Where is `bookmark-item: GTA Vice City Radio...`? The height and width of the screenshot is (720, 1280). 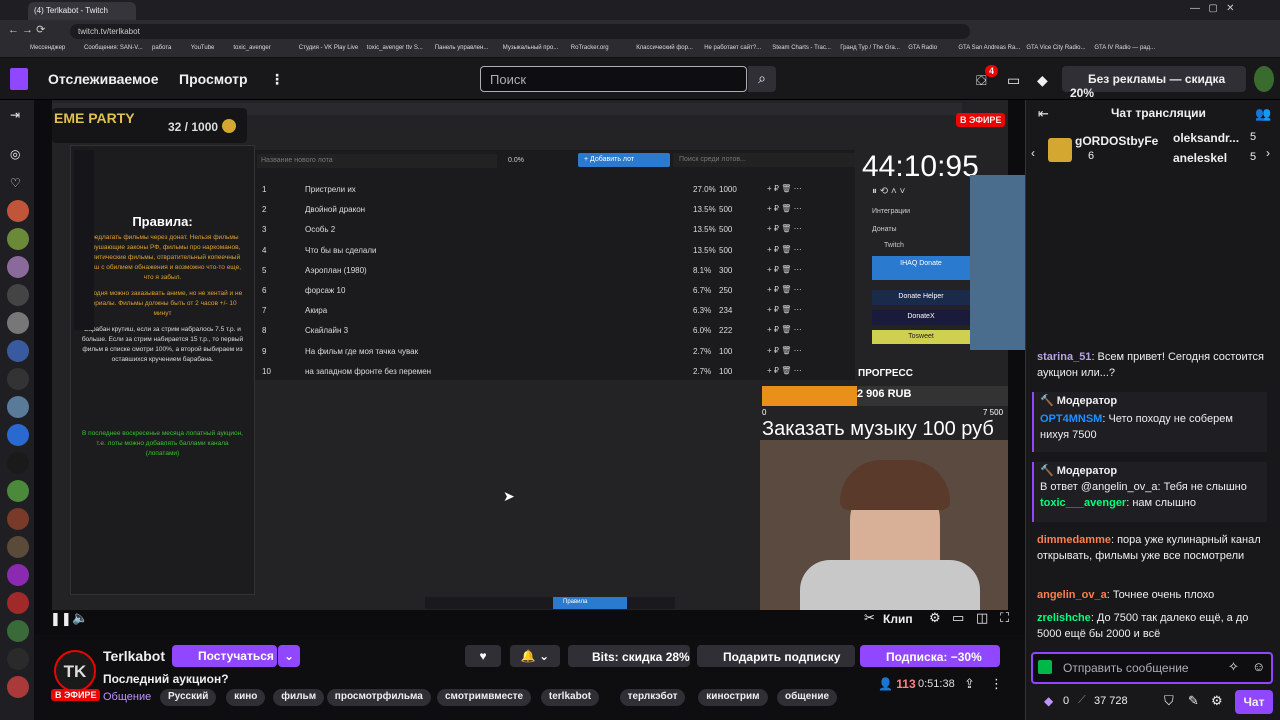
bookmark-item: GTA Vice City Radio... is located at coordinates (1055, 48).